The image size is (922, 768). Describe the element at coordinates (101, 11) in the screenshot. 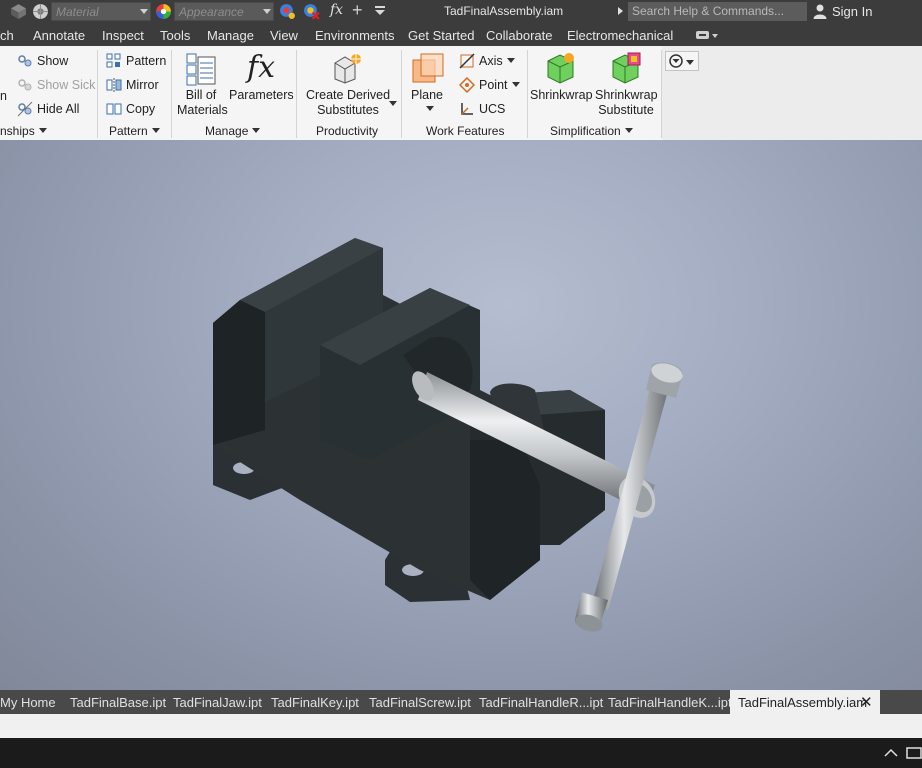

I see `material-dropdown: Material` at that location.